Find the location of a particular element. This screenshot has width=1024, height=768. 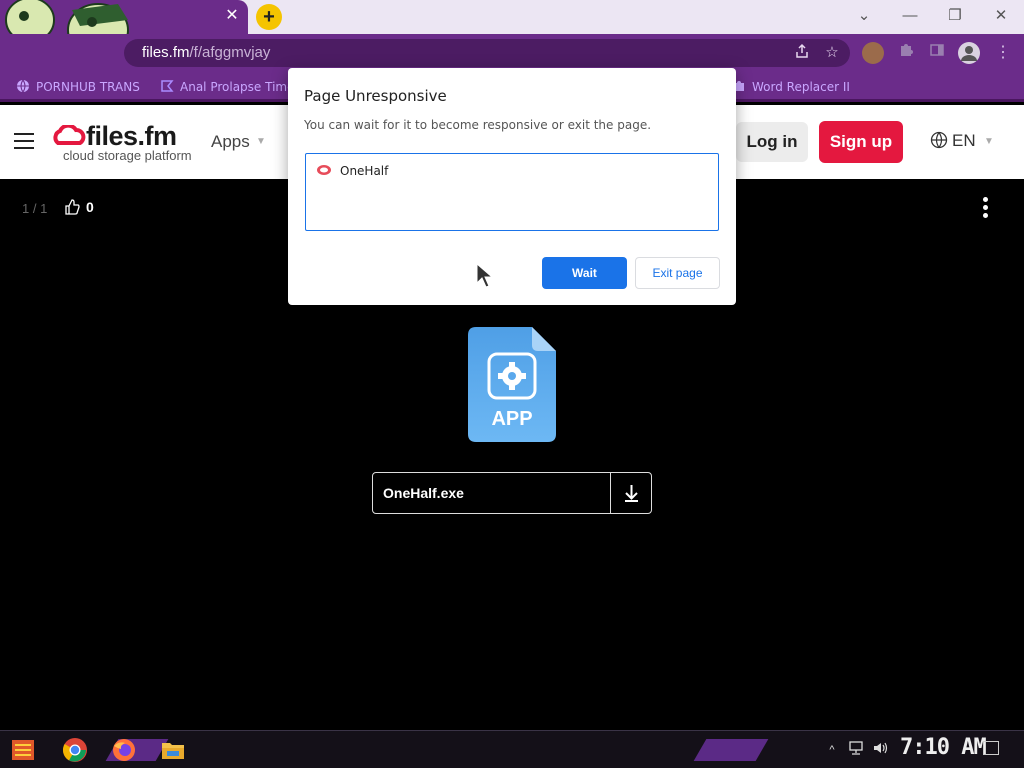

url-host: files.fm is located at coordinates (166, 52).